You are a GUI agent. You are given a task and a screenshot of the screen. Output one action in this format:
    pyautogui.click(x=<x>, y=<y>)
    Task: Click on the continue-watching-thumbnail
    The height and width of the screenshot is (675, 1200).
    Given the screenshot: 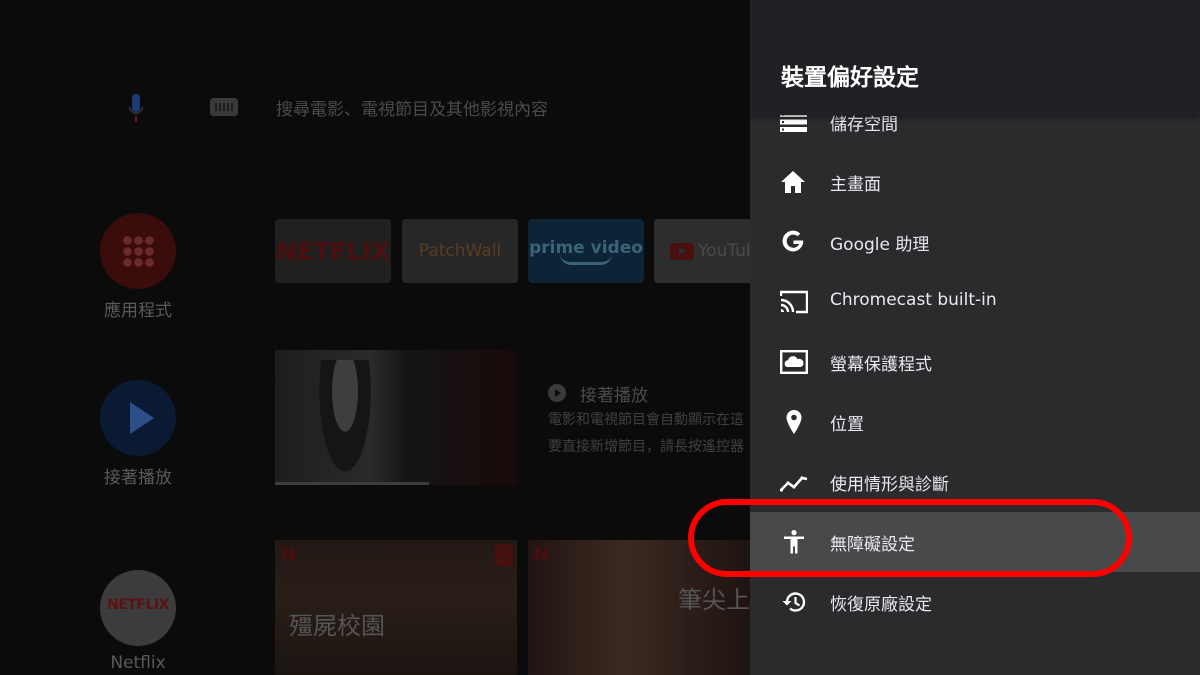 What is the action you would take?
    pyautogui.click(x=396, y=417)
    